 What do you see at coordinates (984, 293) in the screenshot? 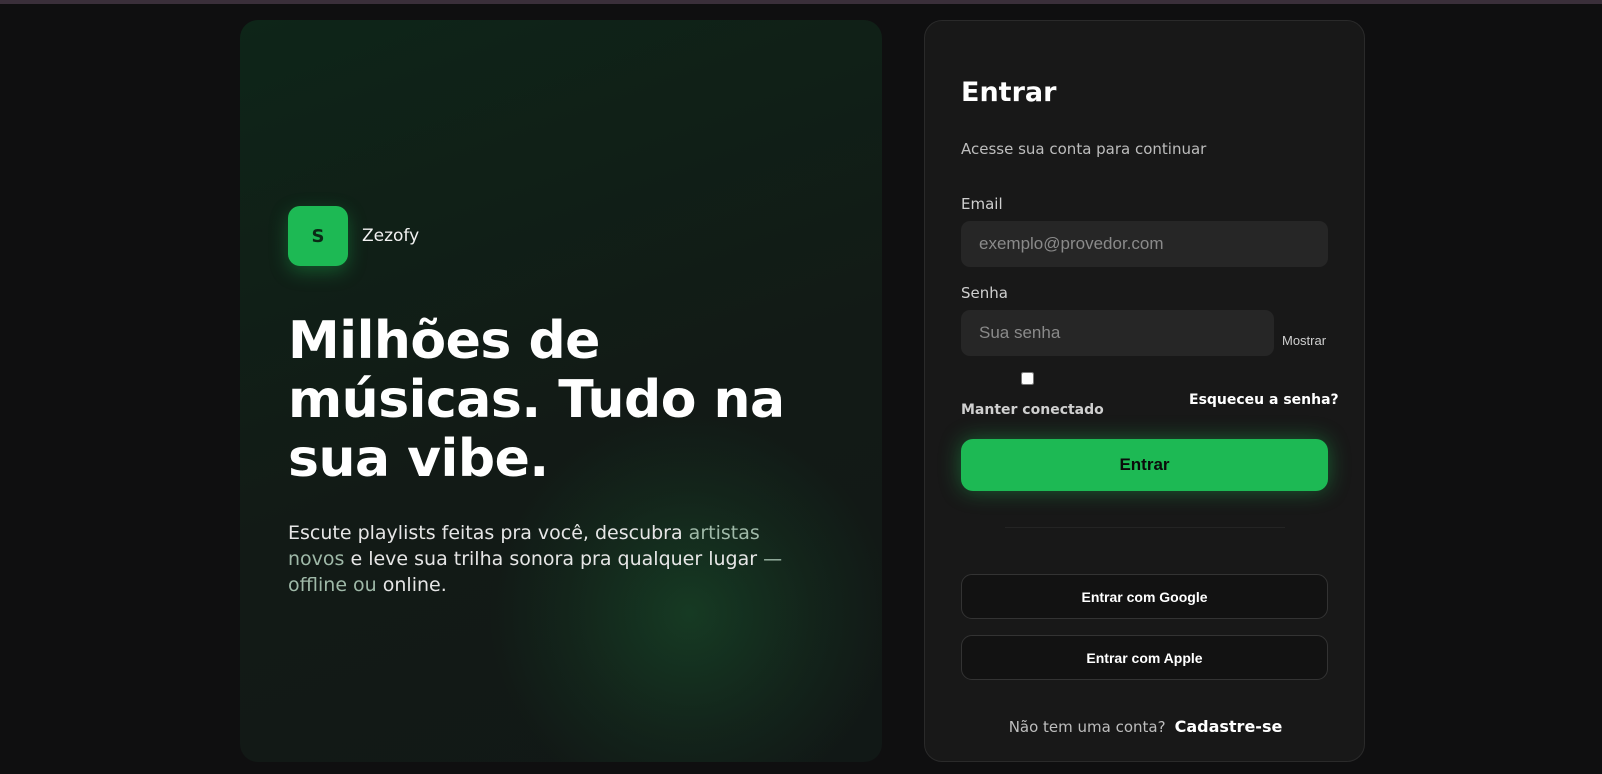
I see `password-label: Senha` at bounding box center [984, 293].